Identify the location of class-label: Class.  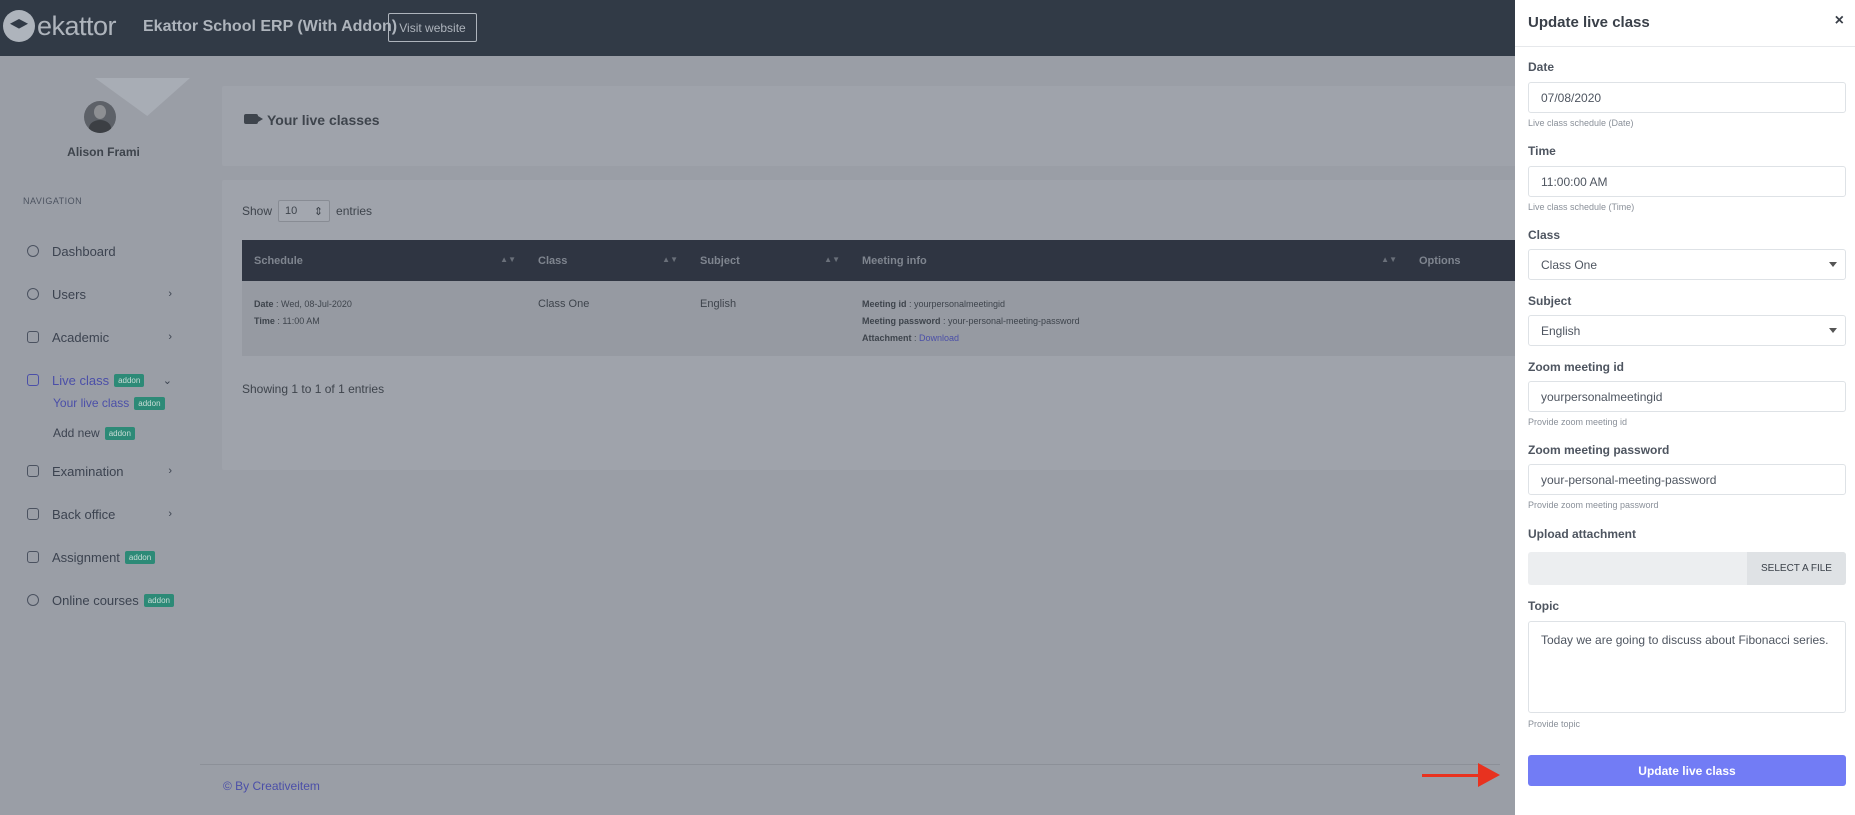
(1544, 235).